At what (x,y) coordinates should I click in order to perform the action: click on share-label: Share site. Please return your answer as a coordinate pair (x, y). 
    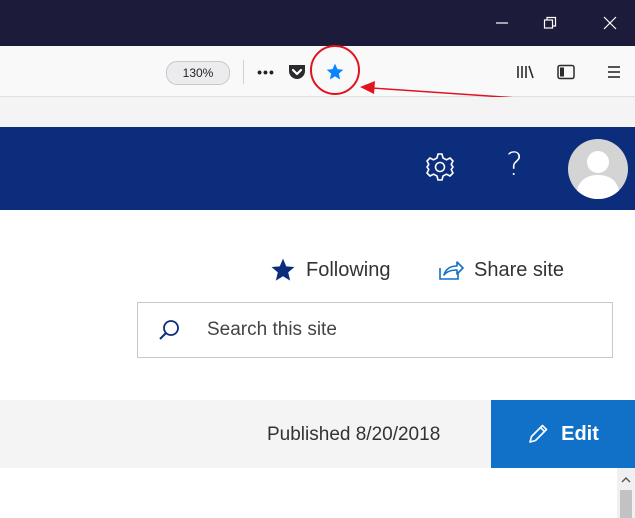
    Looking at the image, I should click on (519, 269).